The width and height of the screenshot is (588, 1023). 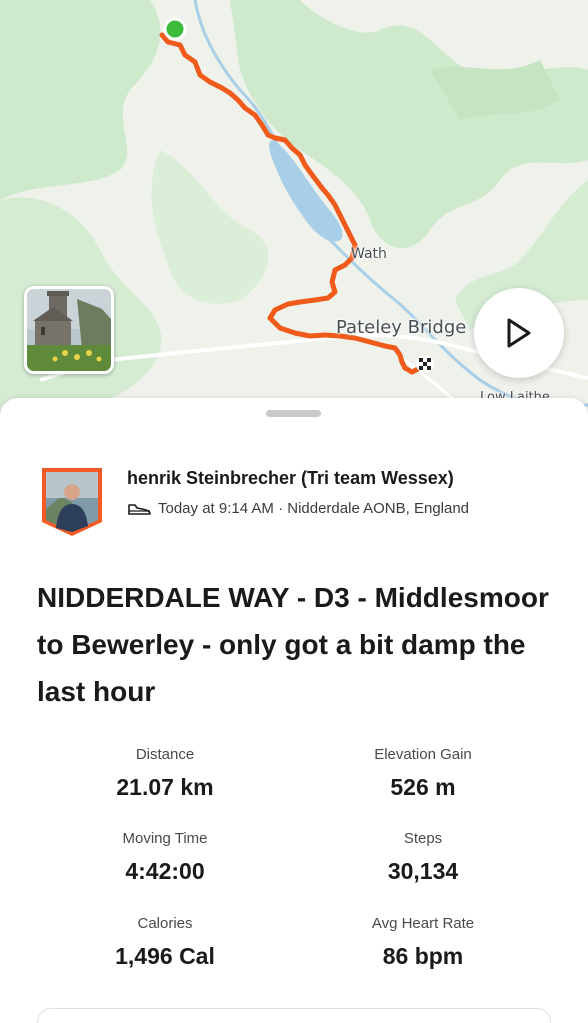 I want to click on bottom-card, so click(x=294, y=1015).